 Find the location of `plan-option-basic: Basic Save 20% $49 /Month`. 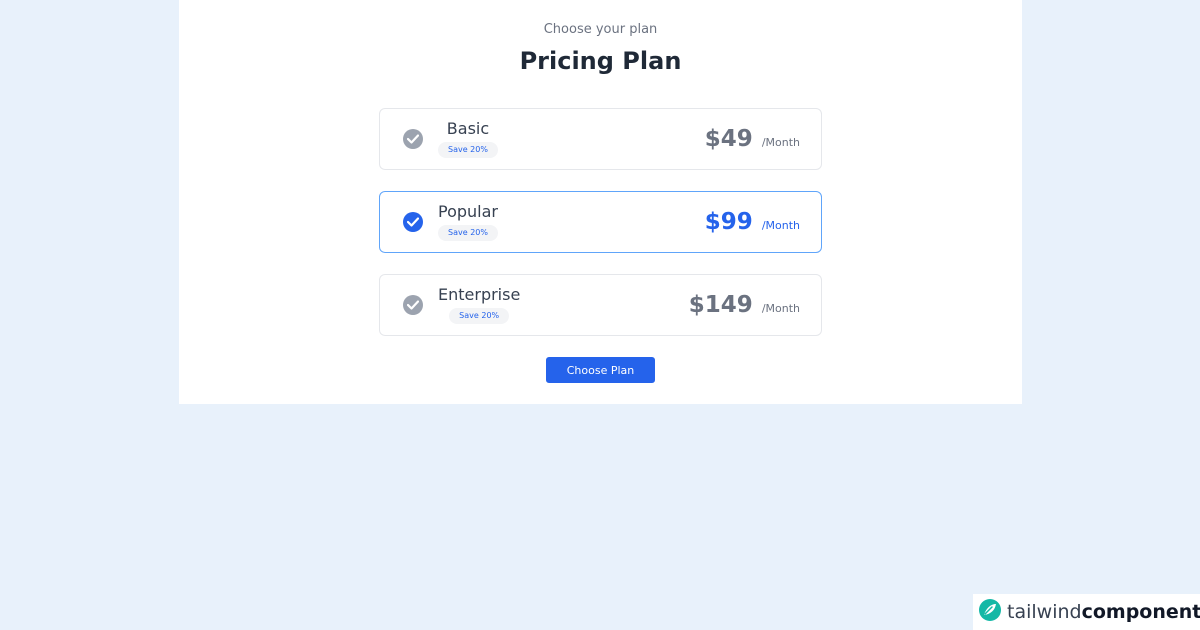

plan-option-basic: Basic Save 20% $49 /Month is located at coordinates (600, 139).